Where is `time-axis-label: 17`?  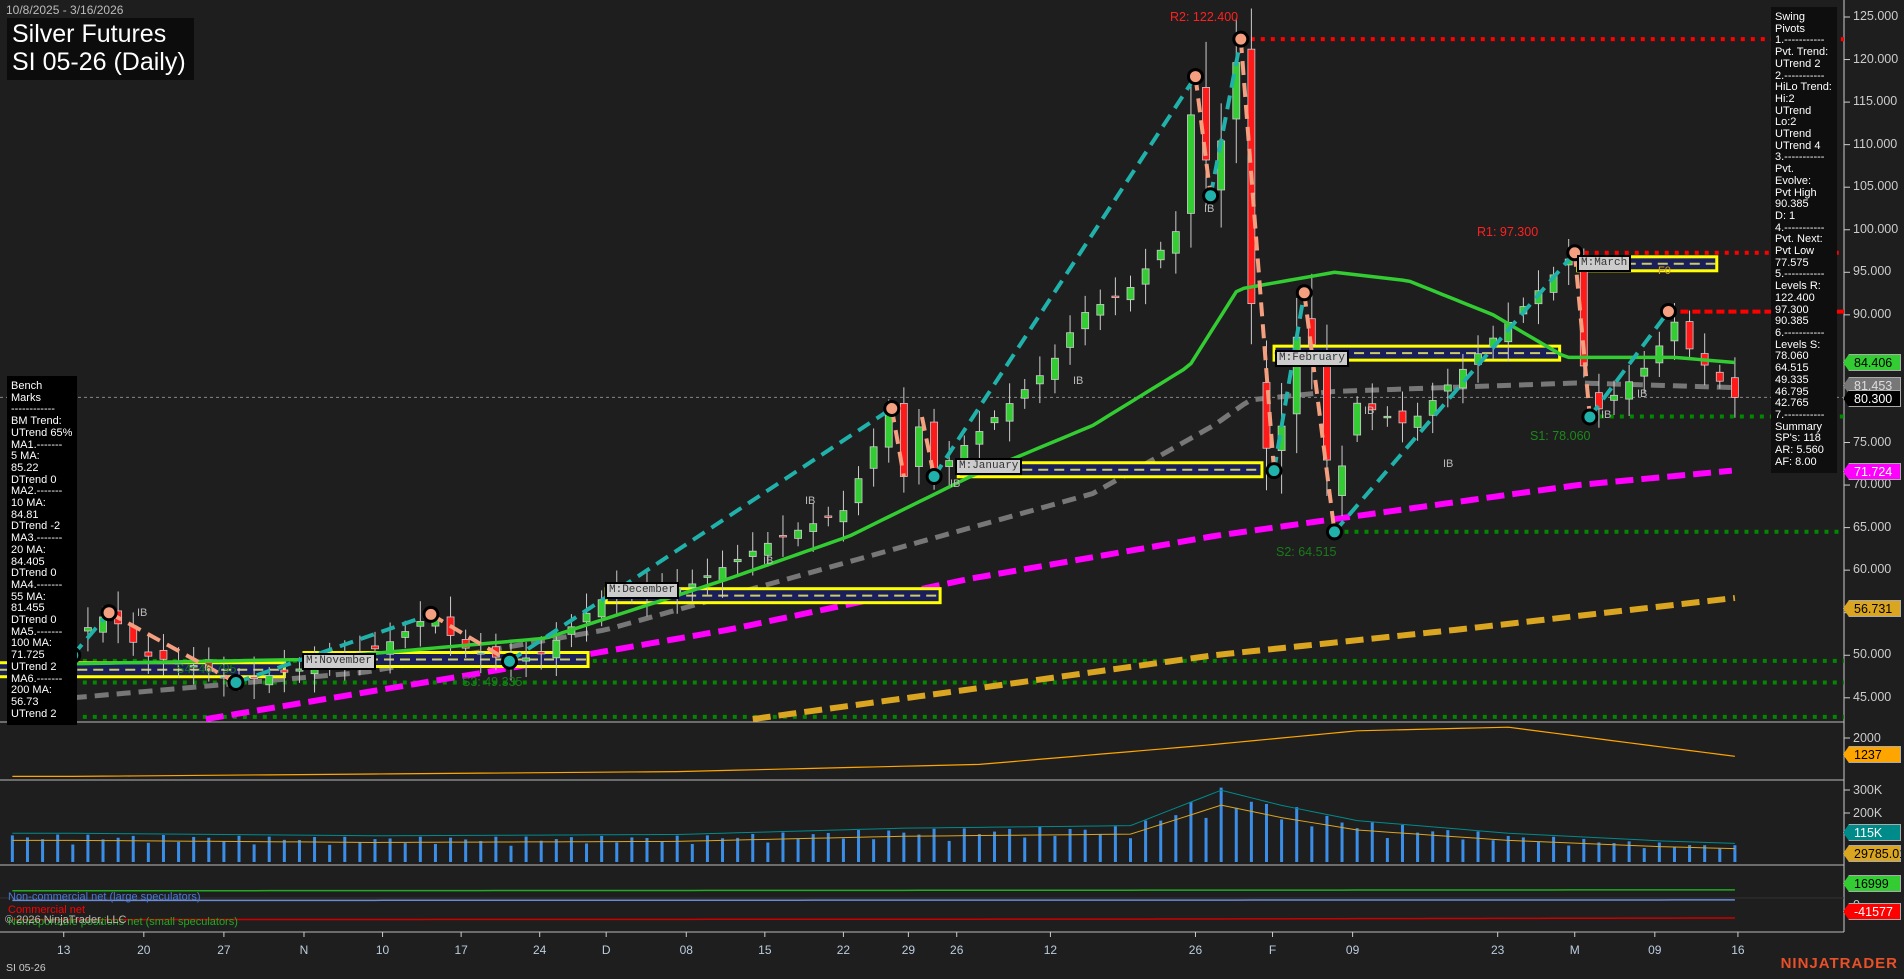 time-axis-label: 17 is located at coordinates (461, 950).